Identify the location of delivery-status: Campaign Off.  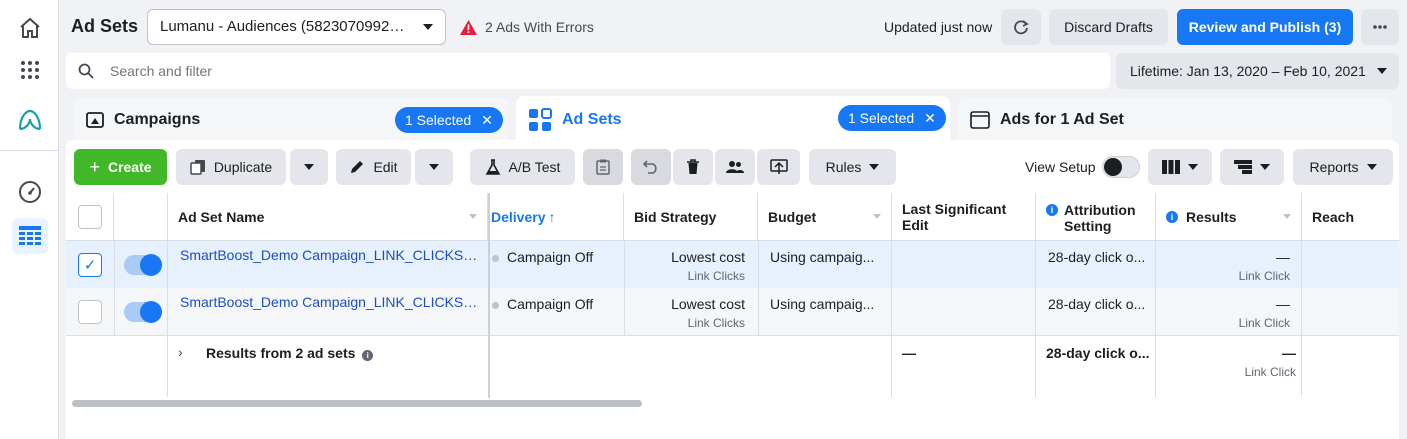
(542, 257).